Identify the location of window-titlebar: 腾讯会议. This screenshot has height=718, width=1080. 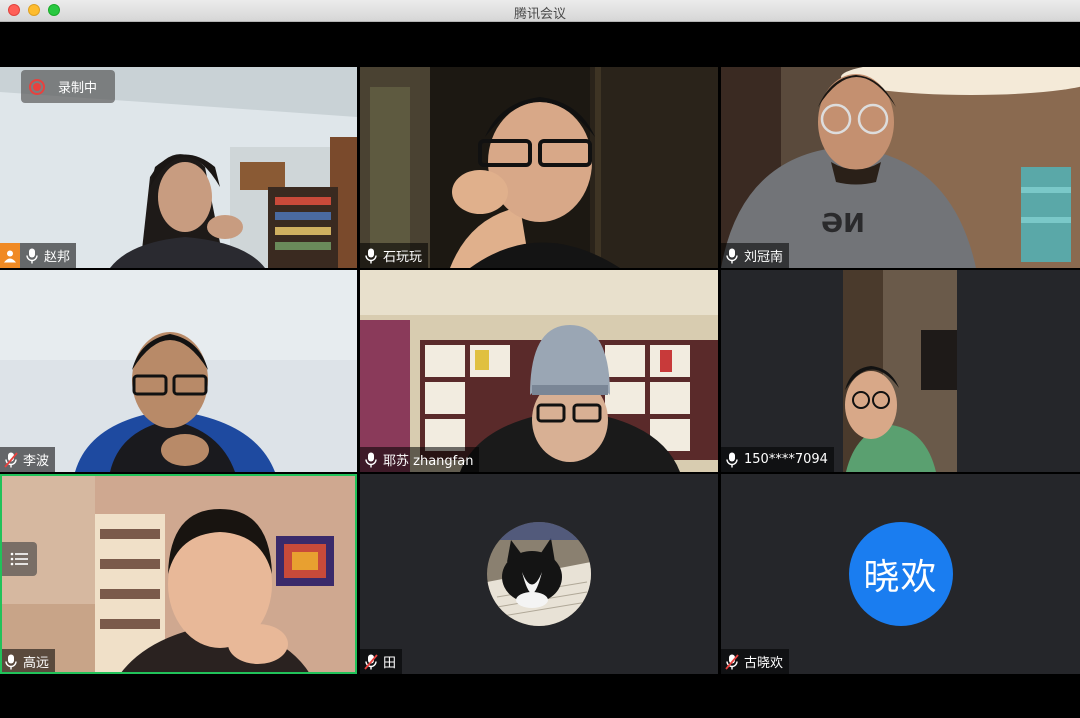
(540, 11).